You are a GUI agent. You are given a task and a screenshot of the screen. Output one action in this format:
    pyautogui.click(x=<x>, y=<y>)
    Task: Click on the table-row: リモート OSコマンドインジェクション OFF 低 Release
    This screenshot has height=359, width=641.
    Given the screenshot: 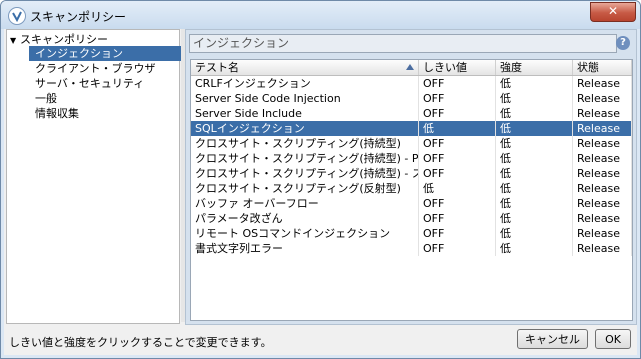 What is the action you would take?
    pyautogui.click(x=411, y=233)
    